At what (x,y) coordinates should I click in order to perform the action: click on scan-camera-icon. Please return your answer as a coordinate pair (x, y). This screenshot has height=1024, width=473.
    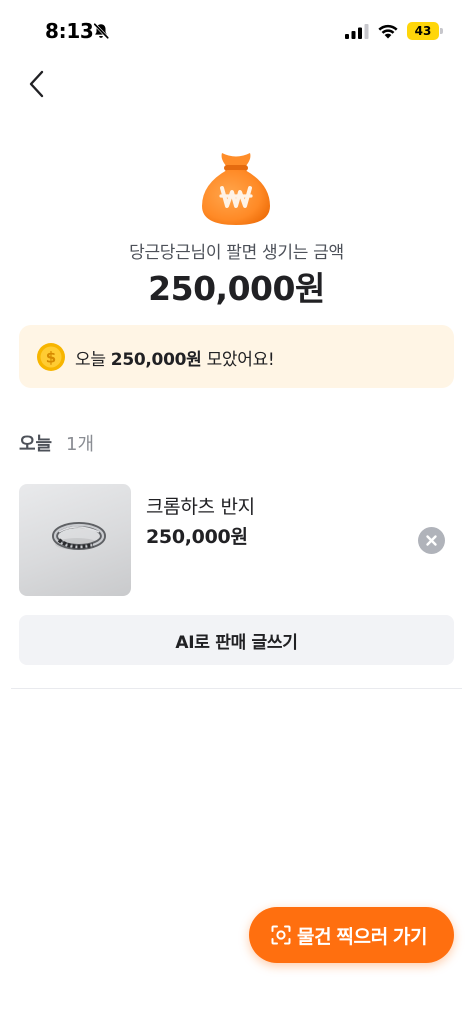
    Looking at the image, I should click on (281, 935).